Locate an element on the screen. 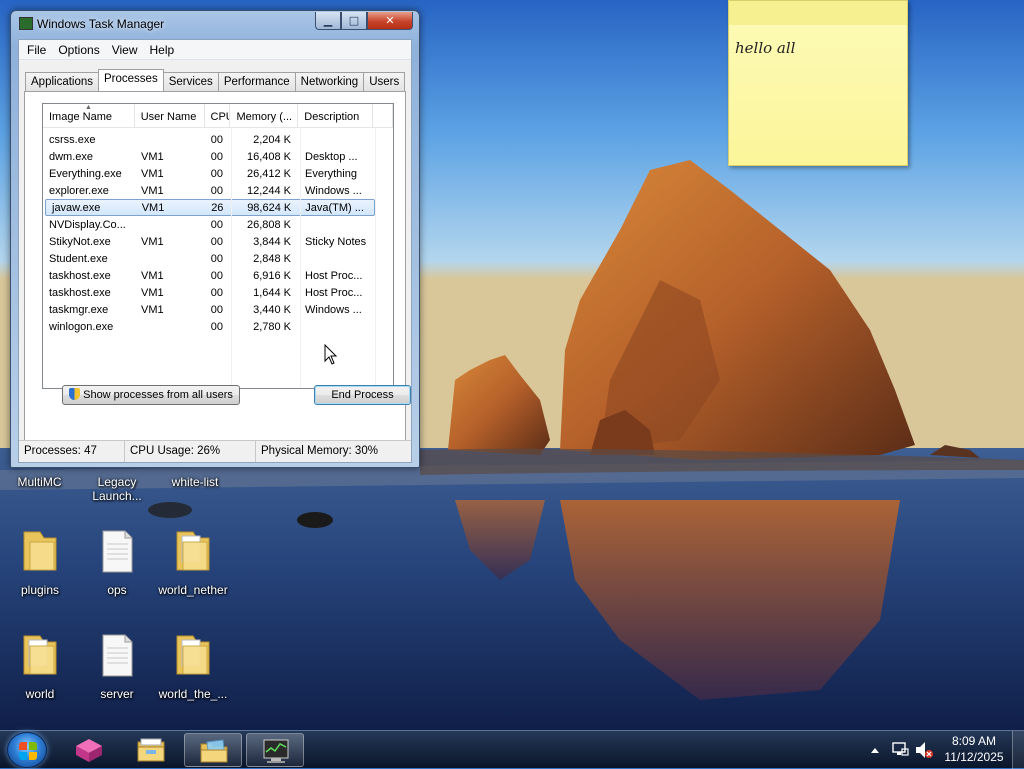 This screenshot has width=1024, height=769. show-all-processes-button: Show processes from all users is located at coordinates (151, 395).